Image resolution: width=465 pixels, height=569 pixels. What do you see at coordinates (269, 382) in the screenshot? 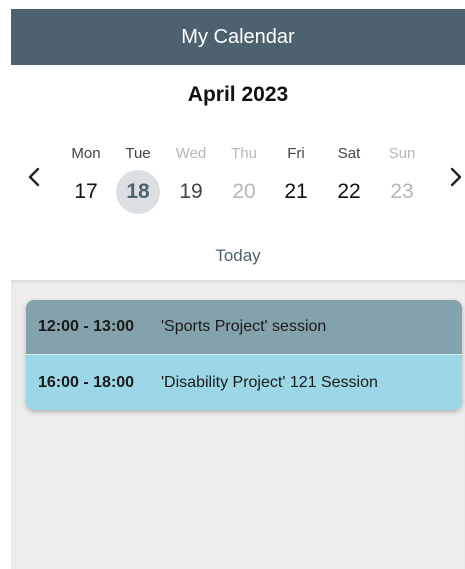
I see `event-title: 'Disability Project' 121 Session` at bounding box center [269, 382].